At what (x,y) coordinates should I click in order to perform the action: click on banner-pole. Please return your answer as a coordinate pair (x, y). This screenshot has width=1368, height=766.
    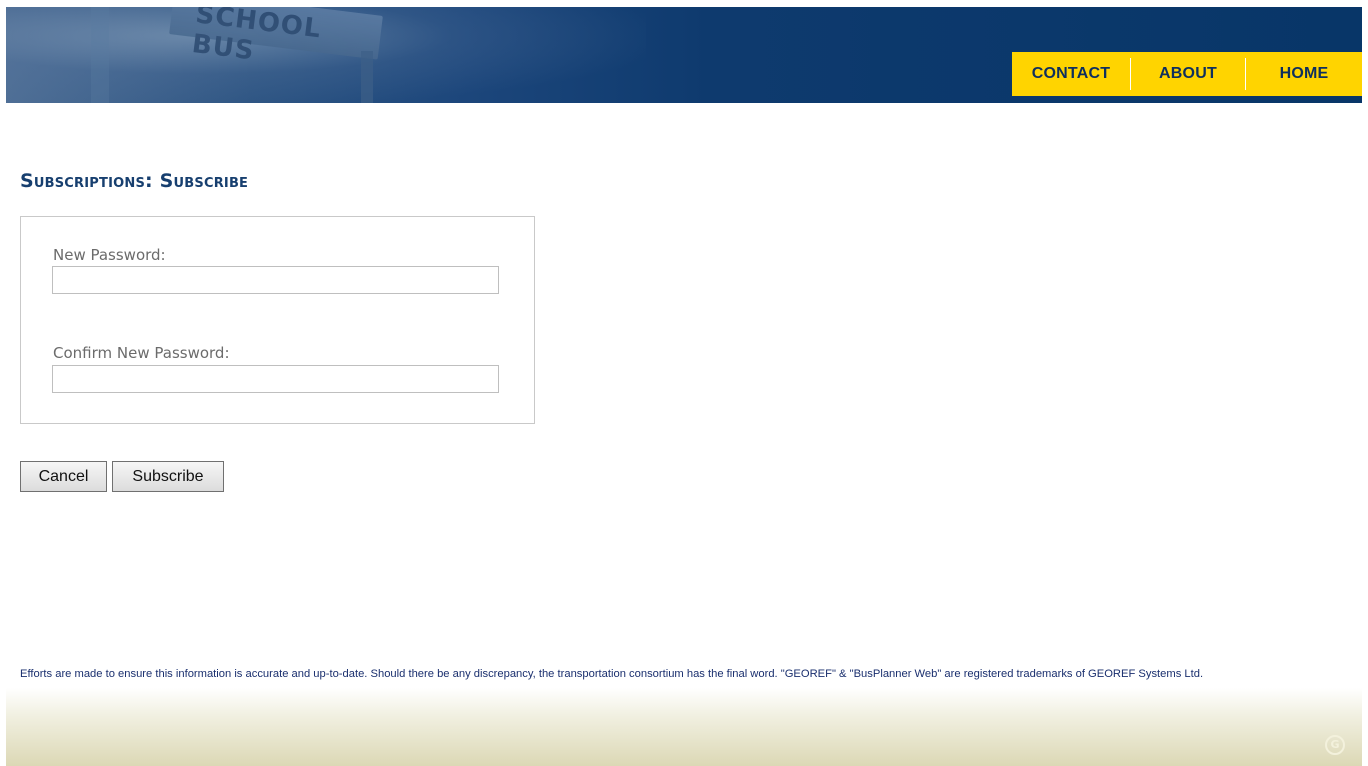
    Looking at the image, I should click on (100, 55).